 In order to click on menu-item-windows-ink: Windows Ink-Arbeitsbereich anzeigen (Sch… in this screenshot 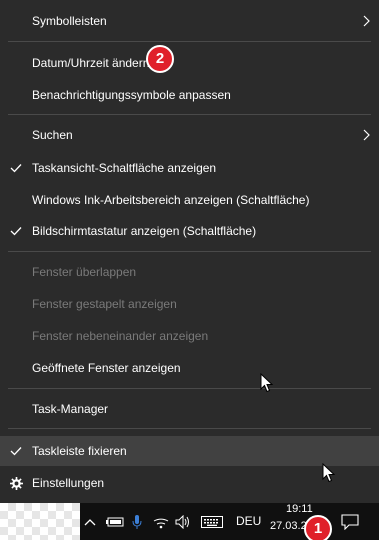, I will do `click(189, 200)`.